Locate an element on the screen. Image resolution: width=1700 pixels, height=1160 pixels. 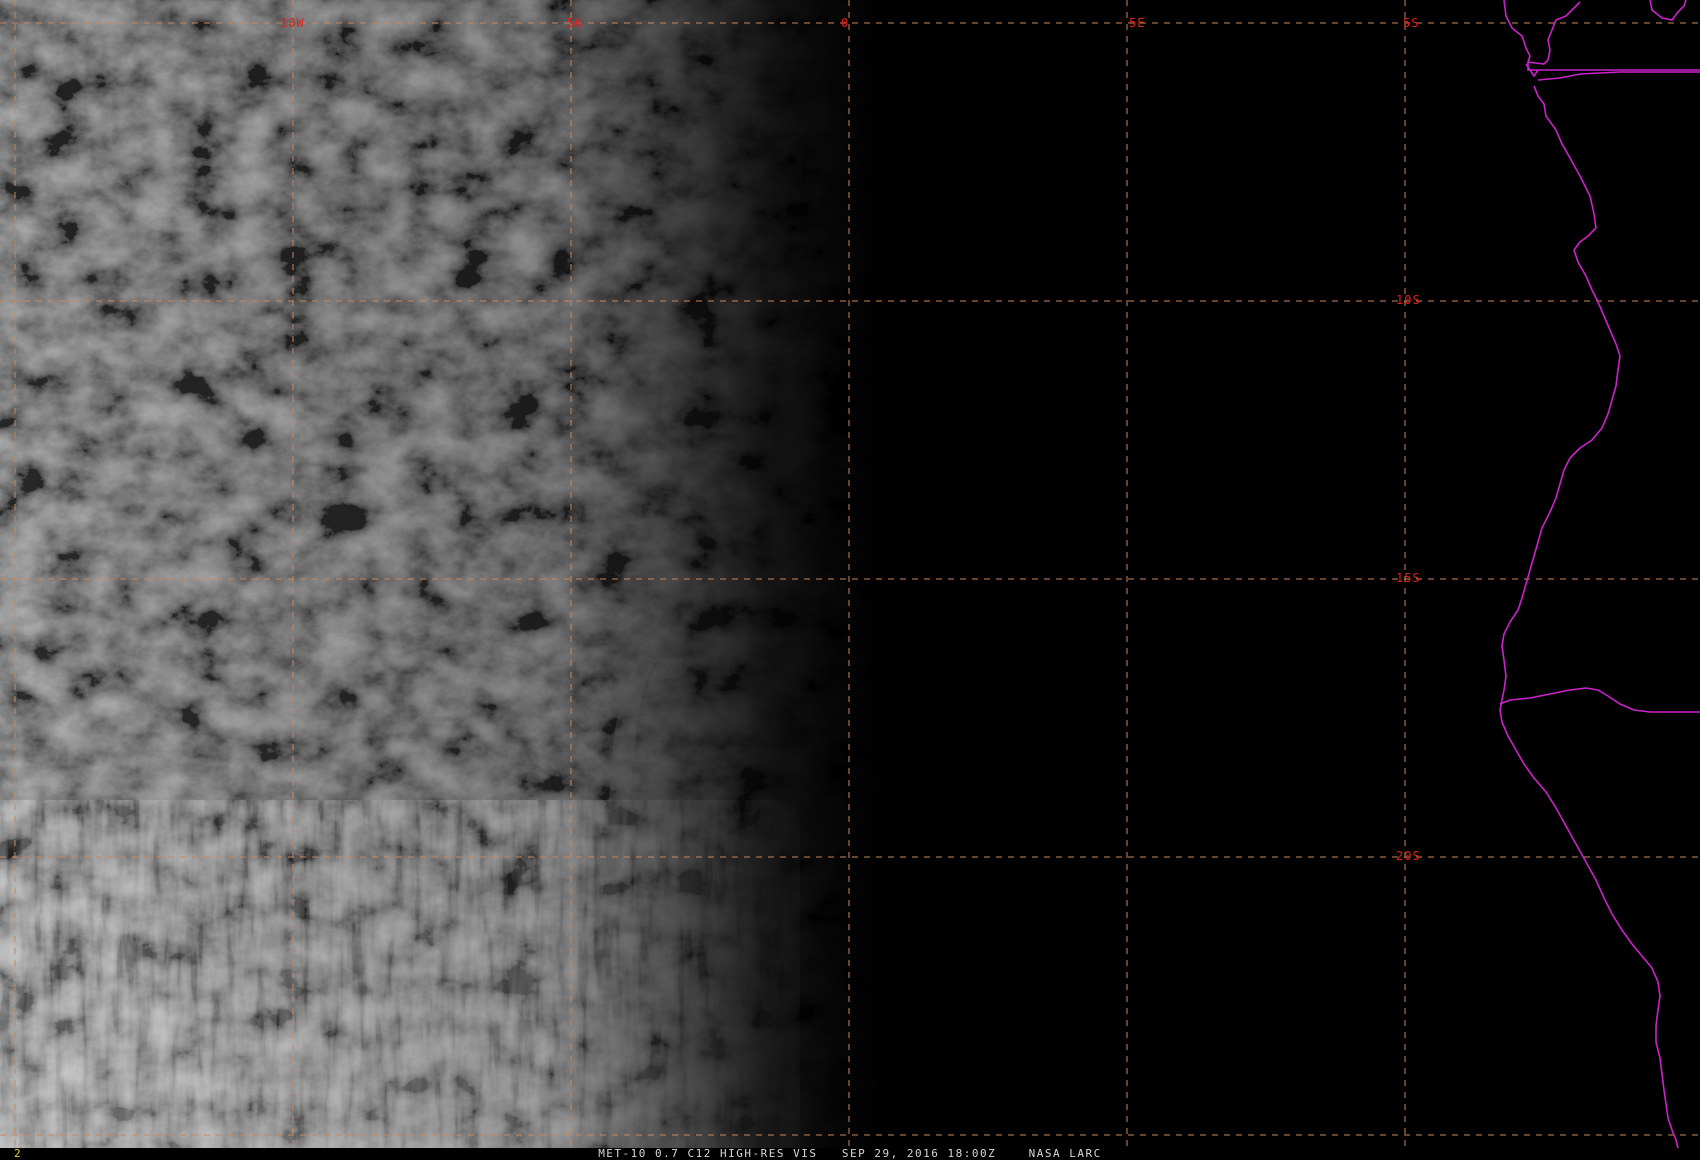
latitude-label: 15S is located at coordinates (1408, 578).